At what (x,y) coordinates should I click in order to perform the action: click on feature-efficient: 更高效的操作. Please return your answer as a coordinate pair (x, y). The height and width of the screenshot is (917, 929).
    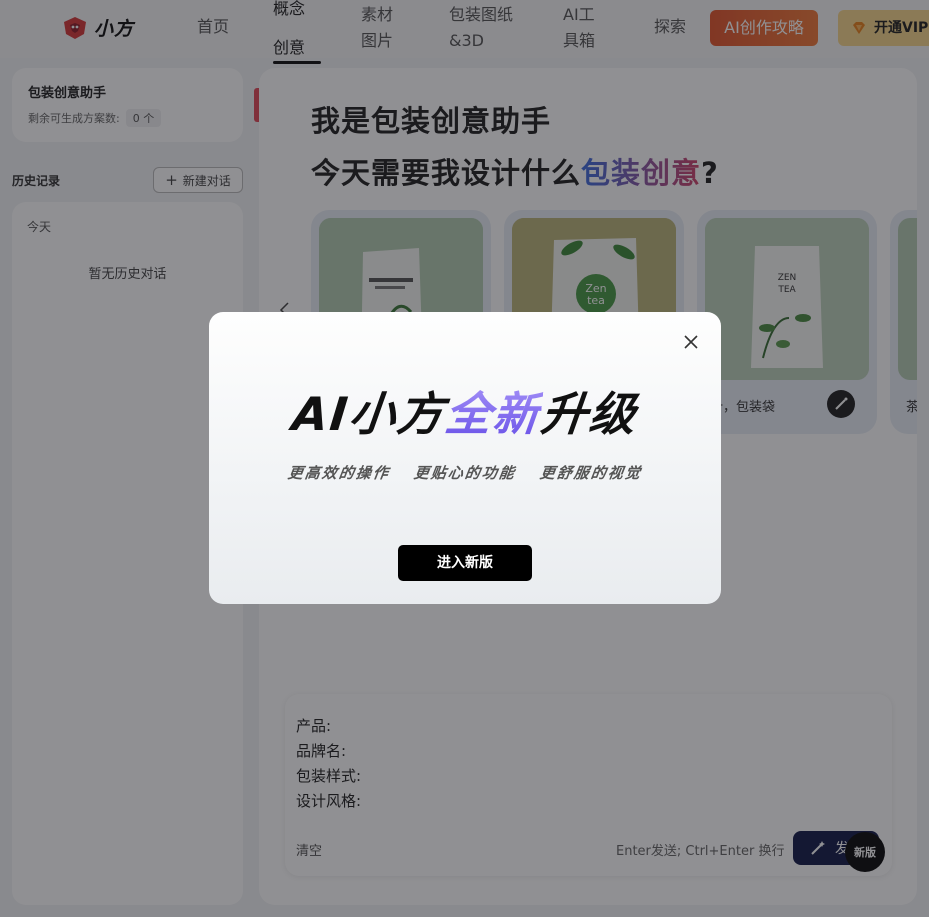
    Looking at the image, I should click on (339, 473).